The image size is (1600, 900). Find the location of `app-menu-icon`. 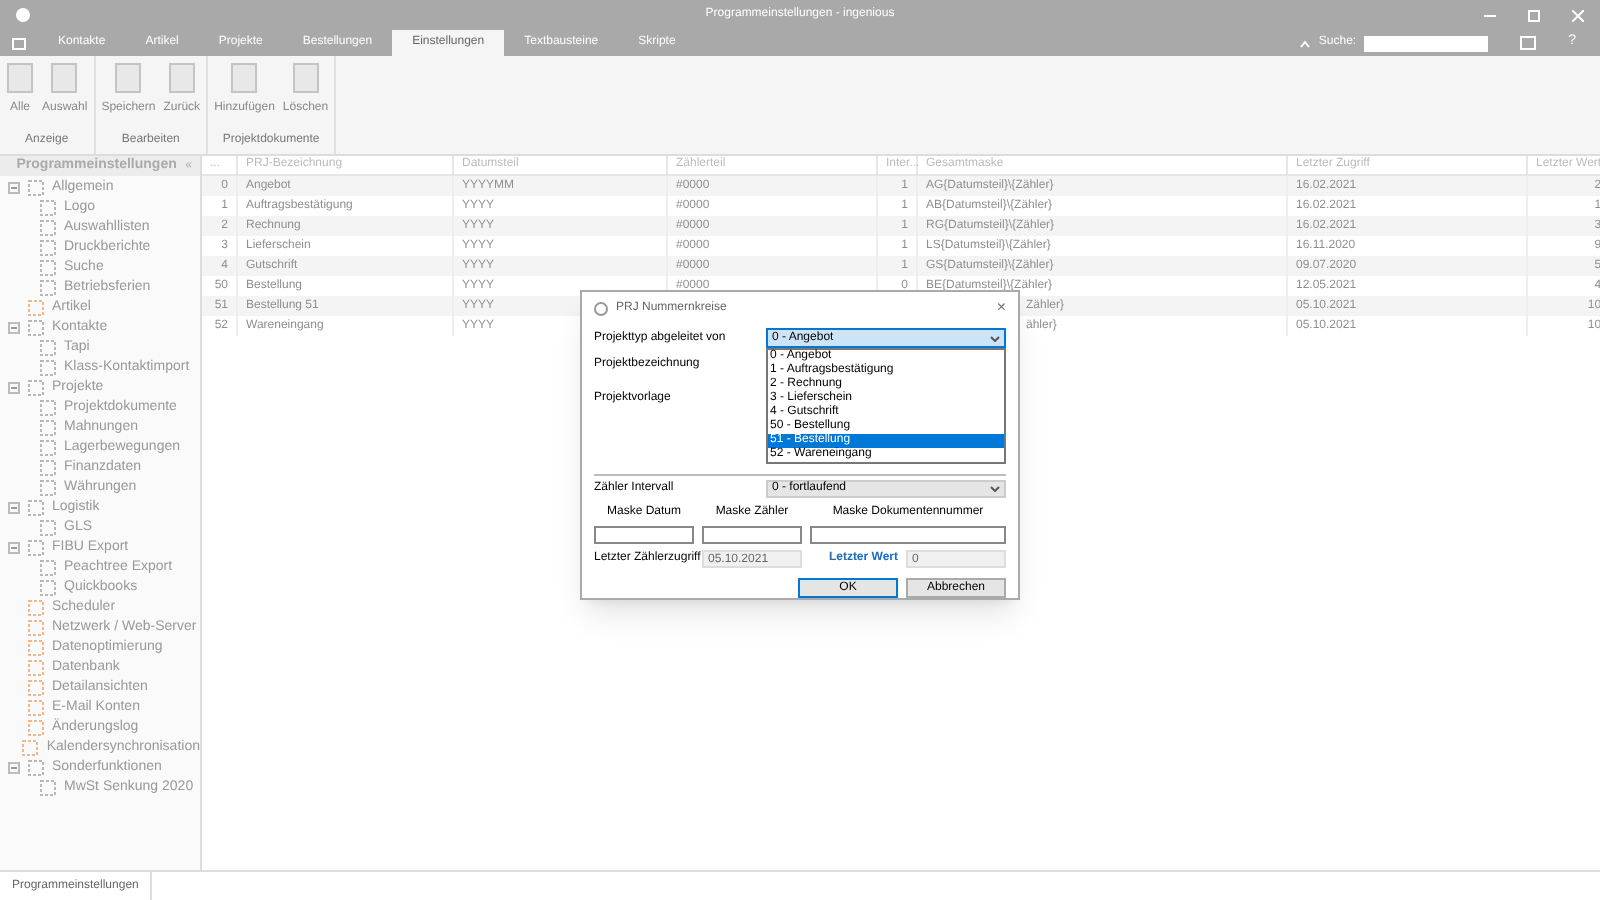

app-menu-icon is located at coordinates (19, 44).